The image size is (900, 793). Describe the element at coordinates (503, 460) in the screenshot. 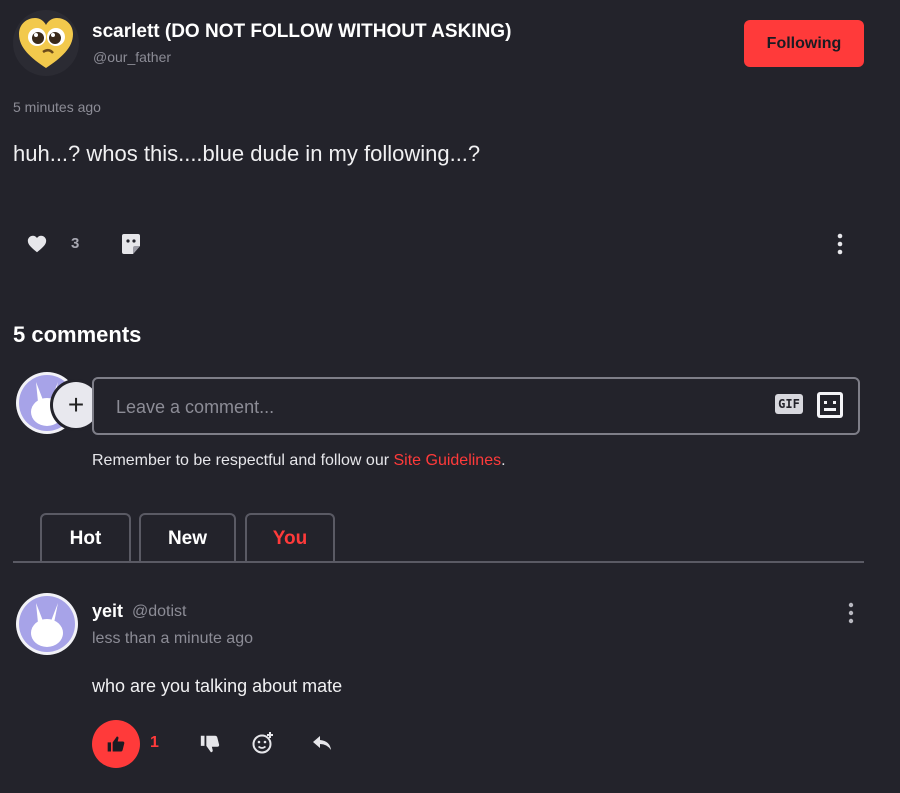

I see `guideline-suffix: .` at that location.